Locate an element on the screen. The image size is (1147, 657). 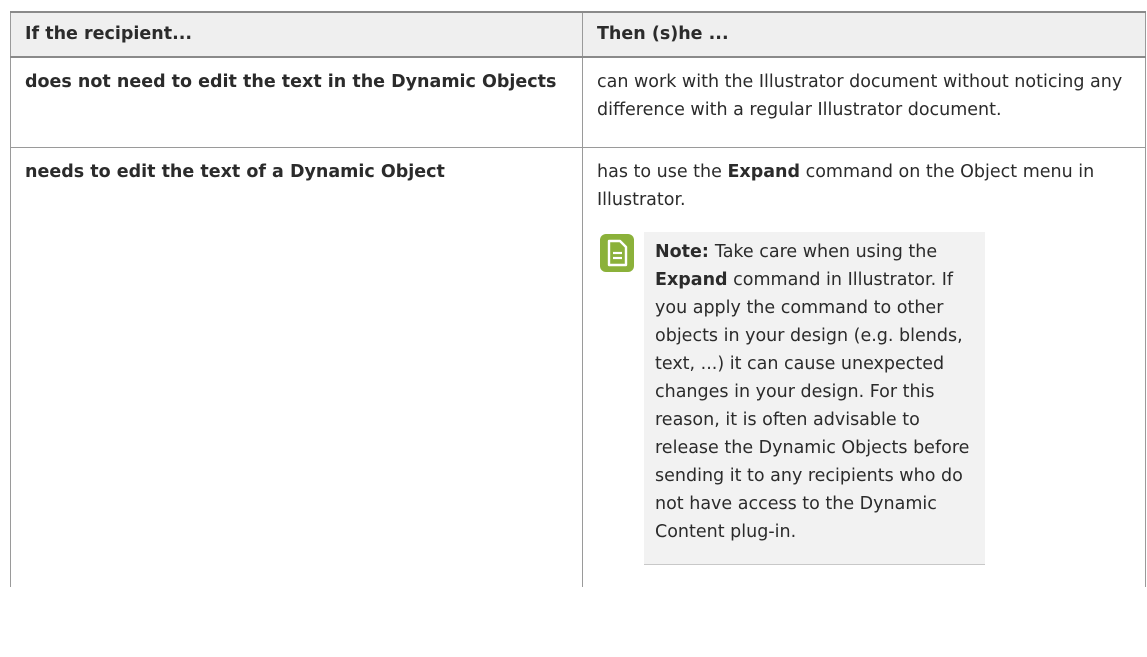
note-text-pre: Take care when using the is located at coordinates (826, 251).